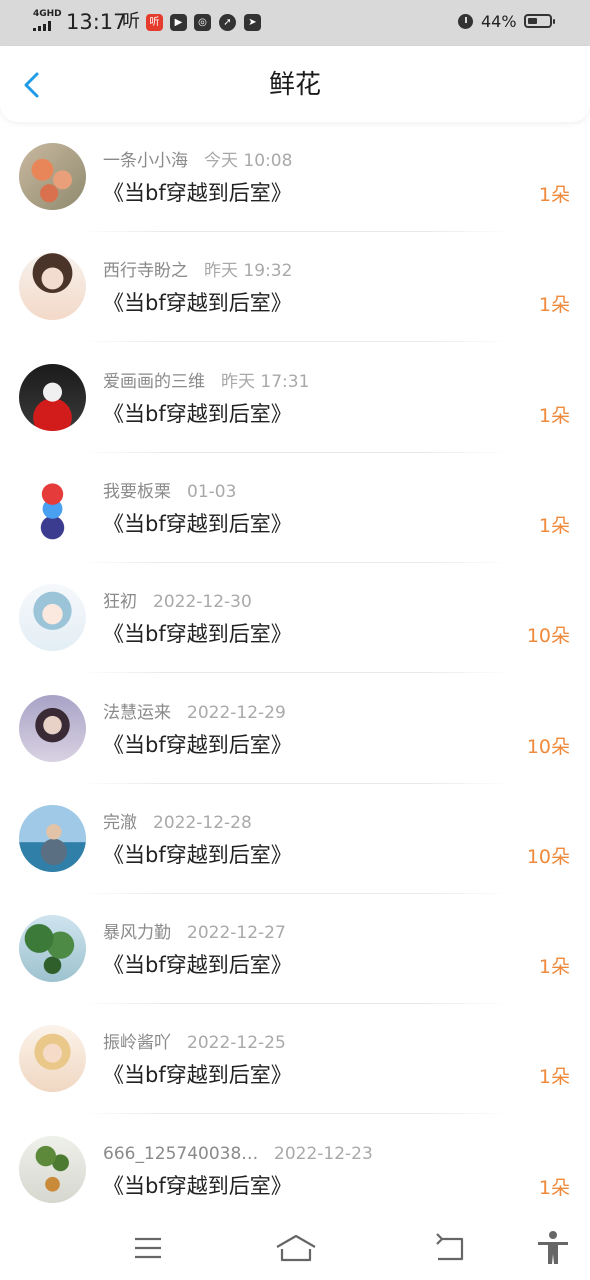 Image resolution: width=590 pixels, height=1280 pixels. I want to click on anime-girl-avatar, so click(52, 618).